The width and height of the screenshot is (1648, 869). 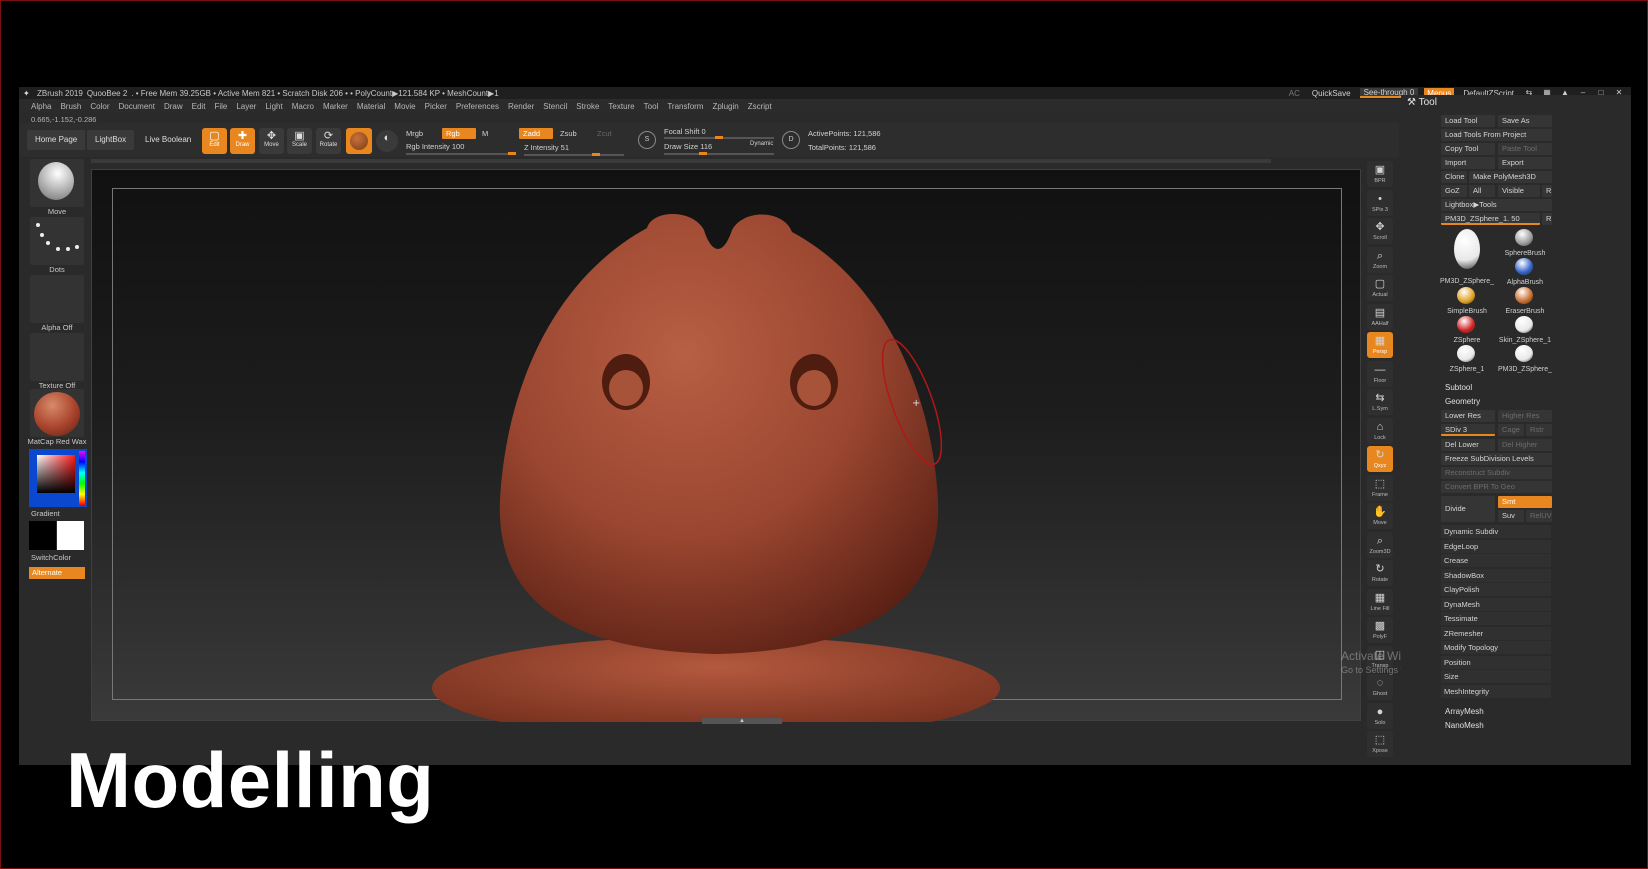 What do you see at coordinates (199, 106) in the screenshot?
I see `menu-edit: Edit` at bounding box center [199, 106].